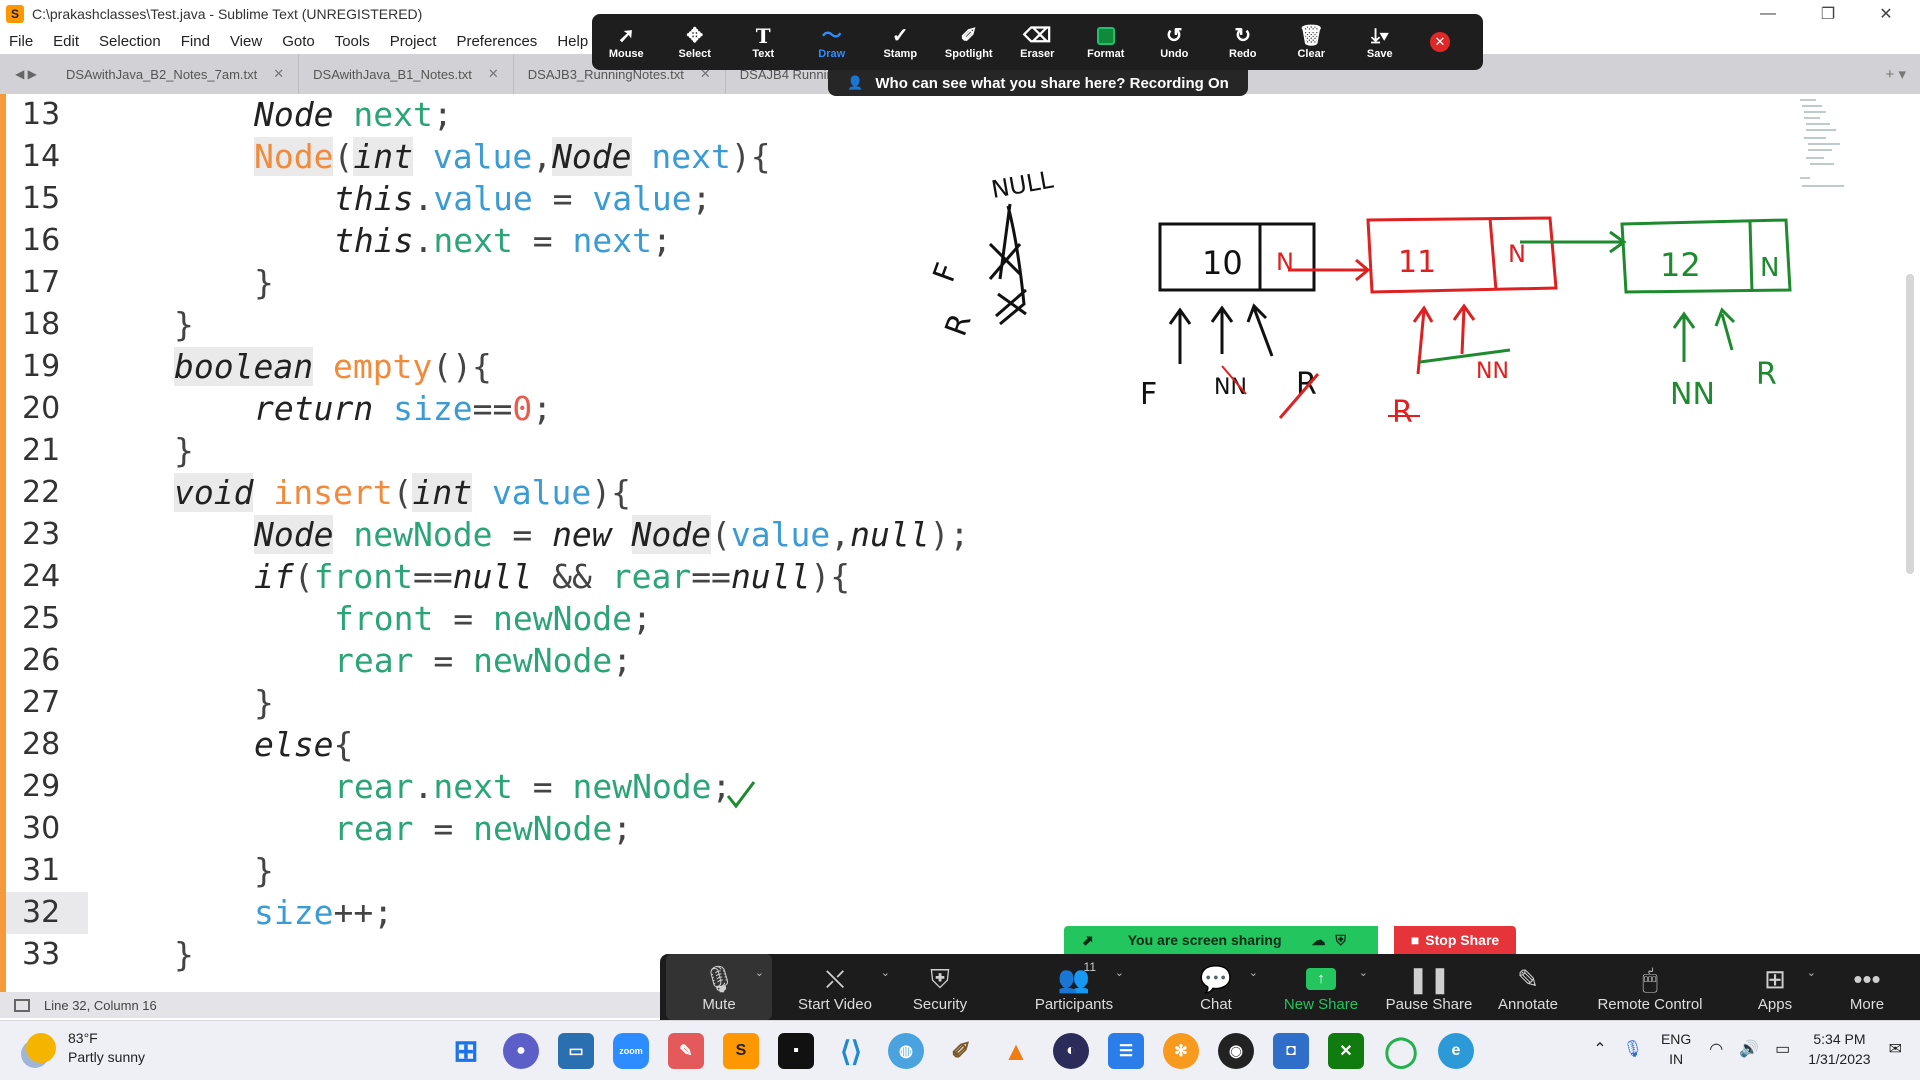 The height and width of the screenshot is (1080, 1920). I want to click on newnode-pointer-label: NN, so click(1230, 387).